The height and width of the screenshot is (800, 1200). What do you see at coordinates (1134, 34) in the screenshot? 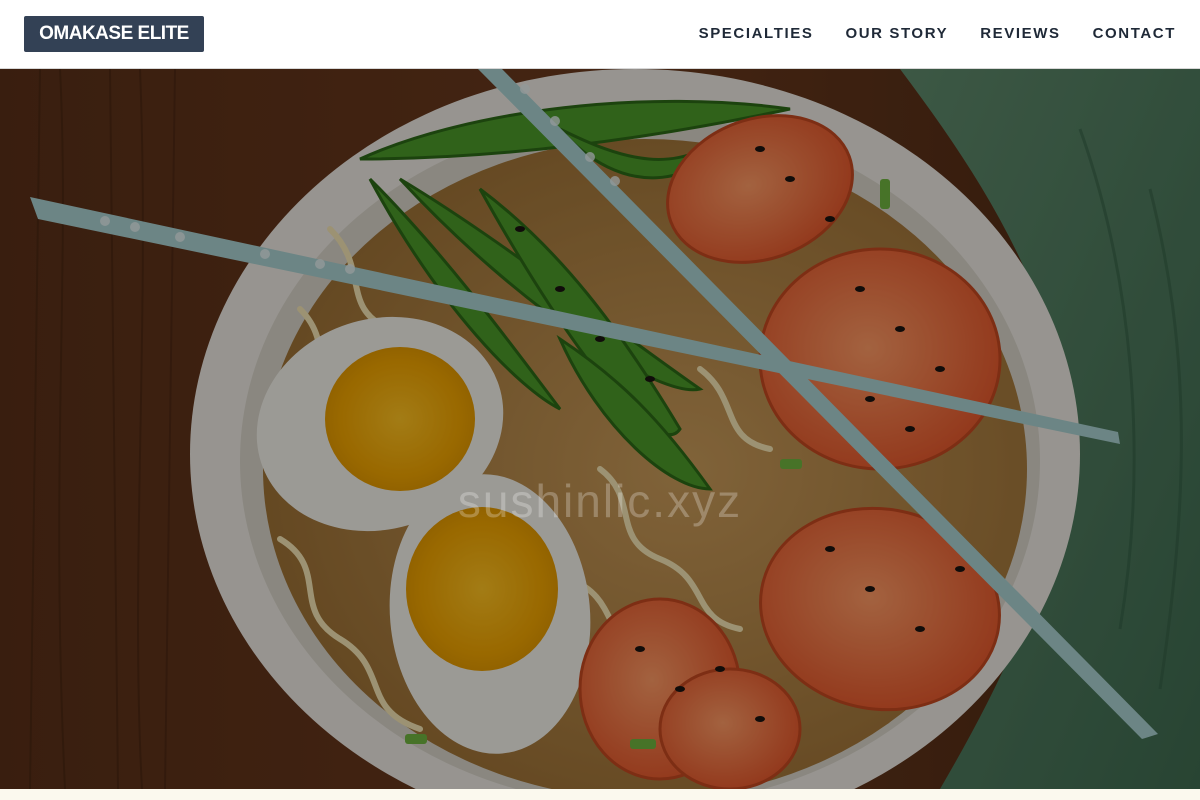
I see `nav-link-contact: CONTACT` at bounding box center [1134, 34].